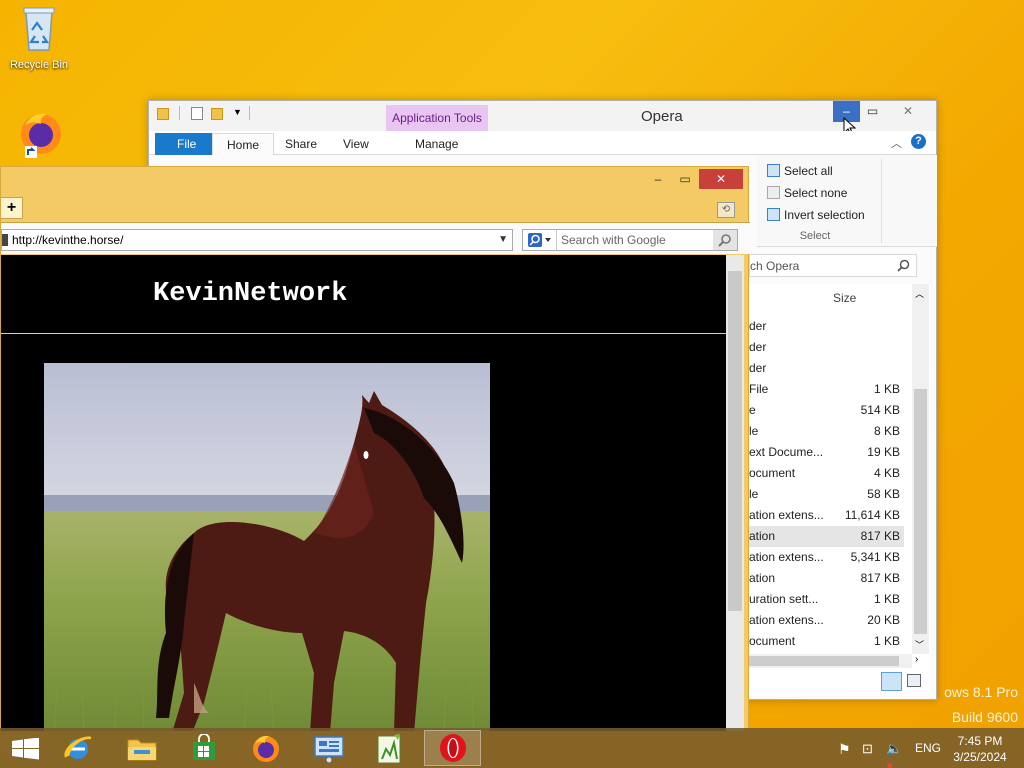 This screenshot has height=768, width=1024. What do you see at coordinates (826, 494) in the screenshot?
I see `file-row: le 58 KB` at bounding box center [826, 494].